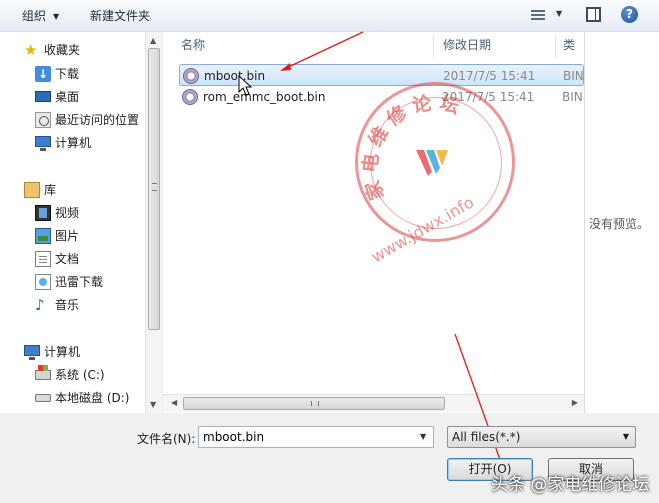 The width and height of the screenshot is (659, 503). I want to click on file-type-filter-select: All files(*.*) ▼, so click(541, 437).